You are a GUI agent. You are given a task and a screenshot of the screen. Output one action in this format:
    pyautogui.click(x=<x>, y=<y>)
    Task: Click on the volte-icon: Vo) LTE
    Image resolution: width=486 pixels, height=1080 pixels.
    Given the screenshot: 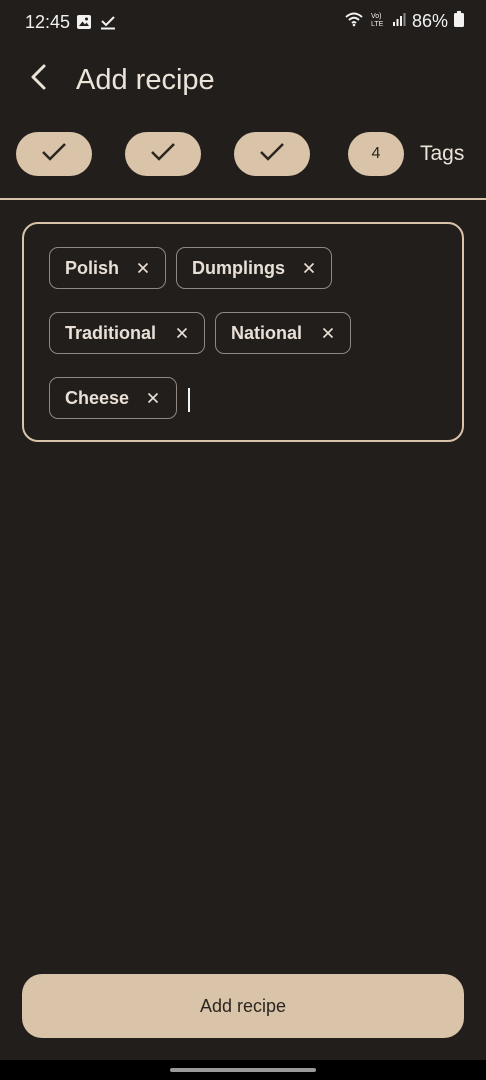 What is the action you would take?
    pyautogui.click(x=378, y=21)
    